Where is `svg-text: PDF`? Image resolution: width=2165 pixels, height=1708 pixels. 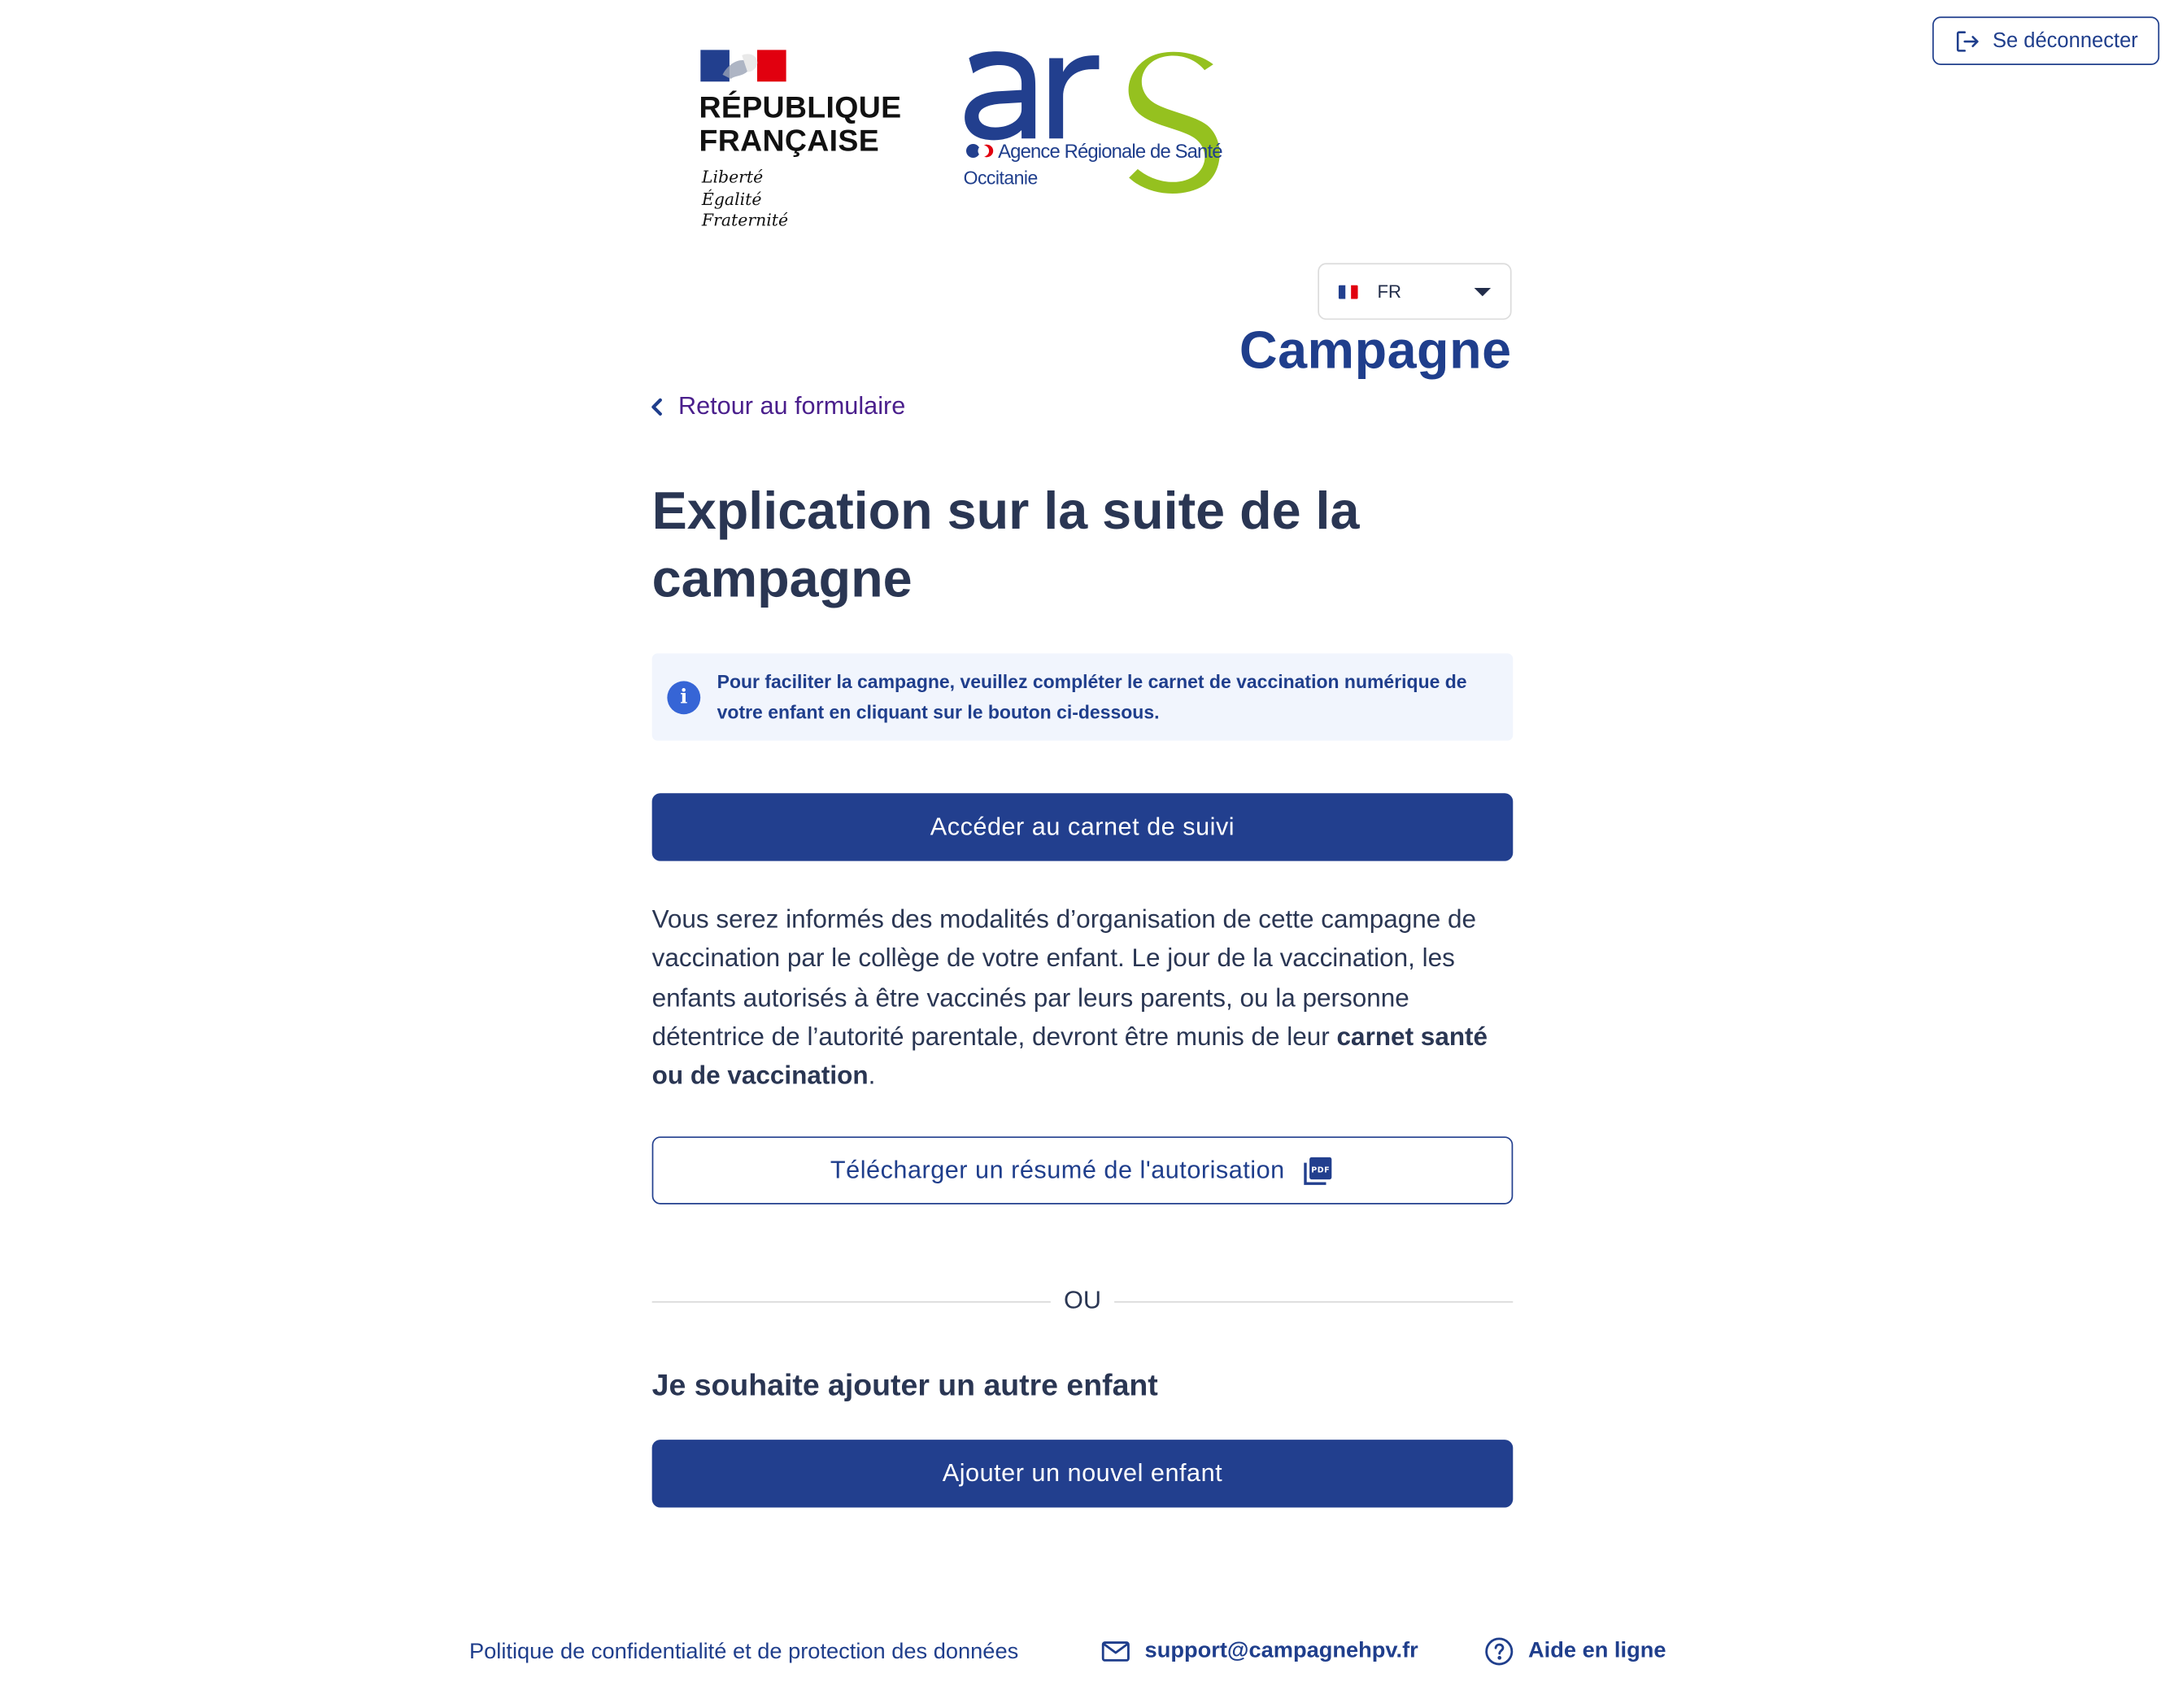
svg-text: PDF is located at coordinates (1321, 1170).